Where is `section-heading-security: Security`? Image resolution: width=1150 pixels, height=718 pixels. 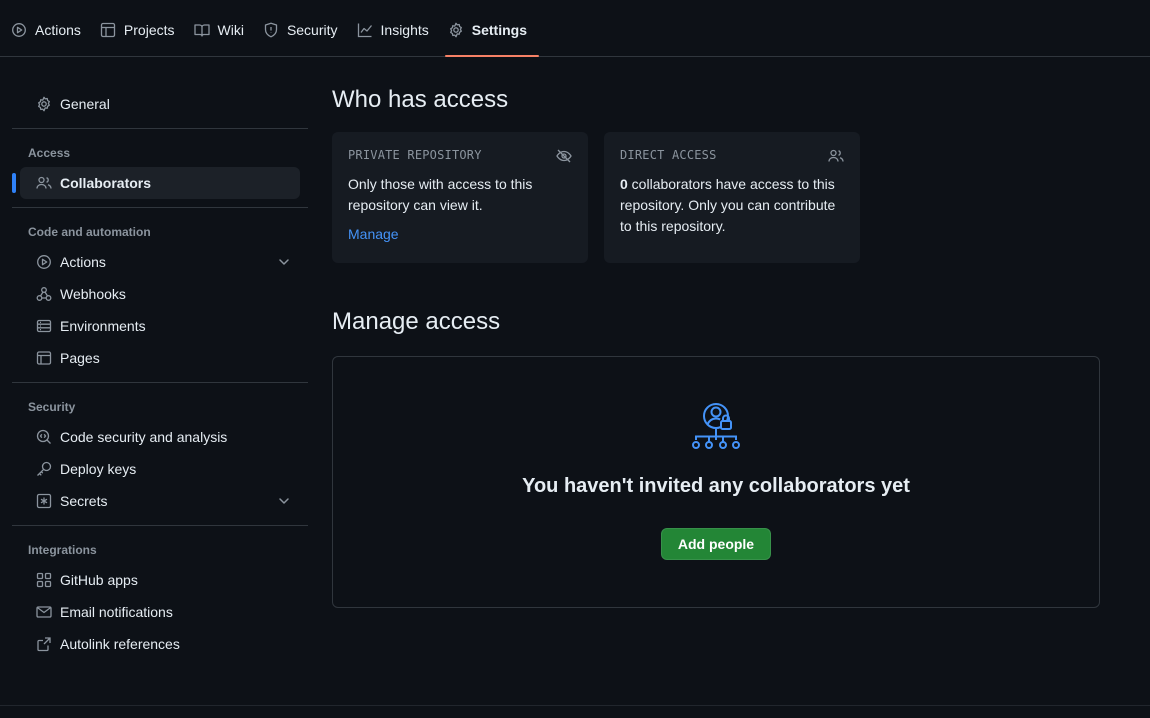 section-heading-security: Security is located at coordinates (52, 407).